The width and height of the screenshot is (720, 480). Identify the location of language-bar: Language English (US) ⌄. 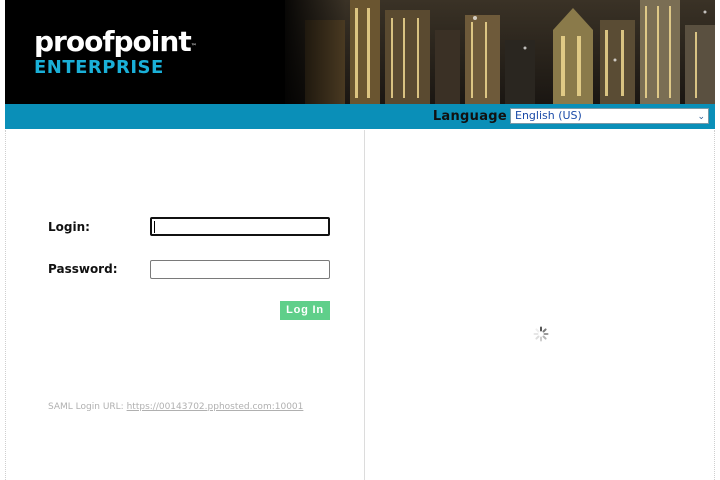
(360, 116).